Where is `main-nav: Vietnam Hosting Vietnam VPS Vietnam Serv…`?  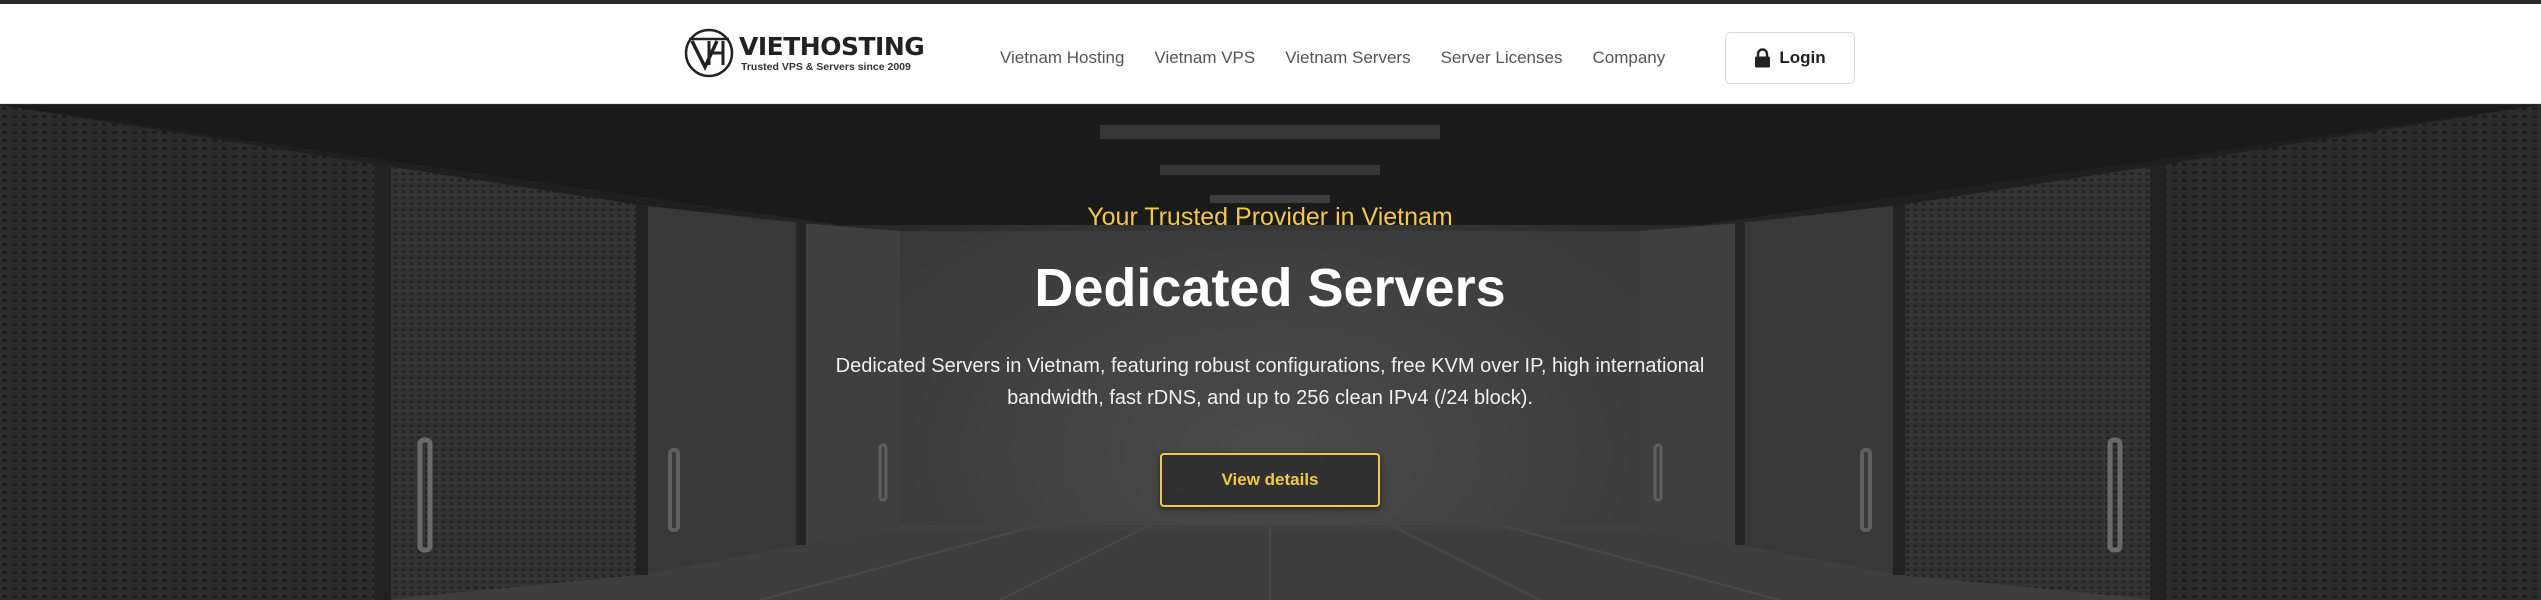 main-nav: Vietnam Hosting Vietnam VPS Vietnam Serv… is located at coordinates (1347, 58).